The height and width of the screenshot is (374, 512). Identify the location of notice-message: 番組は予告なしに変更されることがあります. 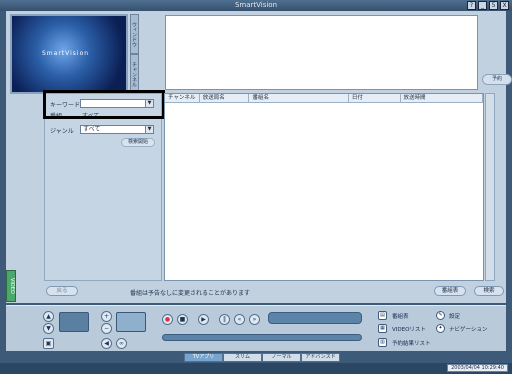
(190, 293).